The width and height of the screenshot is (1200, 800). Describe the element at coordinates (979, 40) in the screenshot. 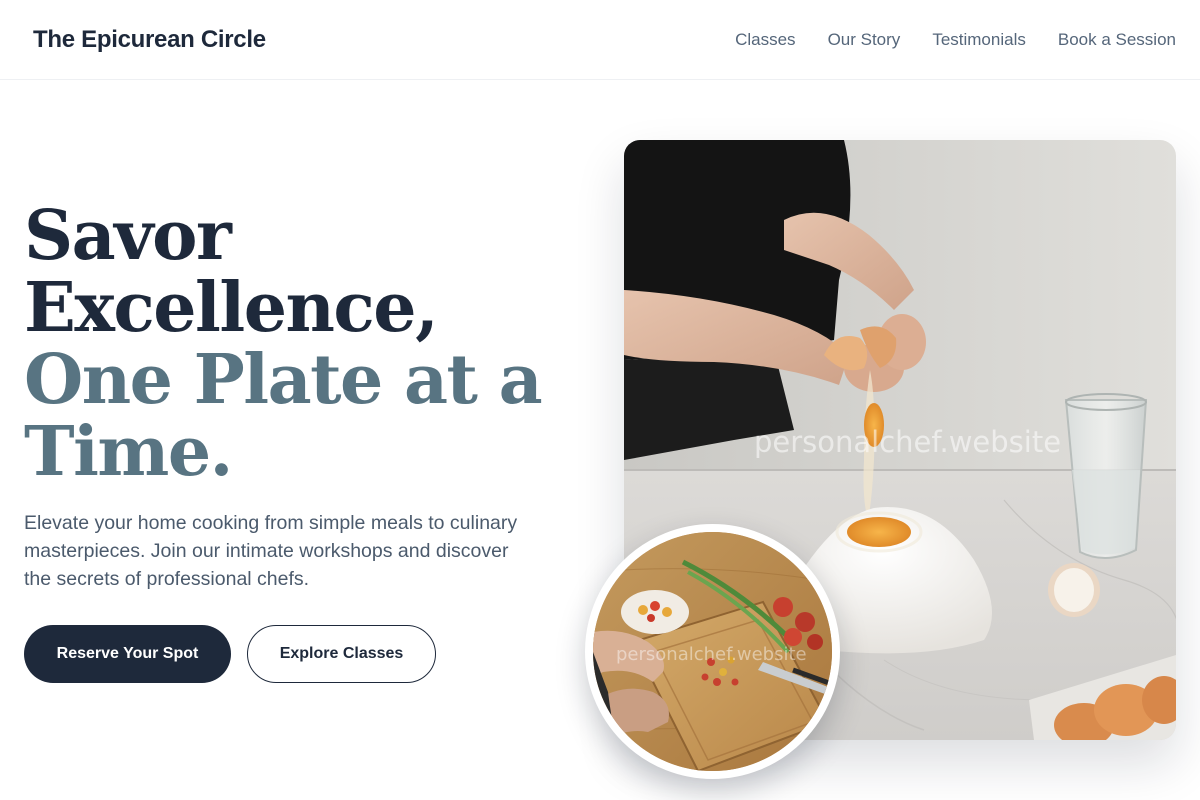

I see `nav-link-testimonials: Testimonials` at that location.